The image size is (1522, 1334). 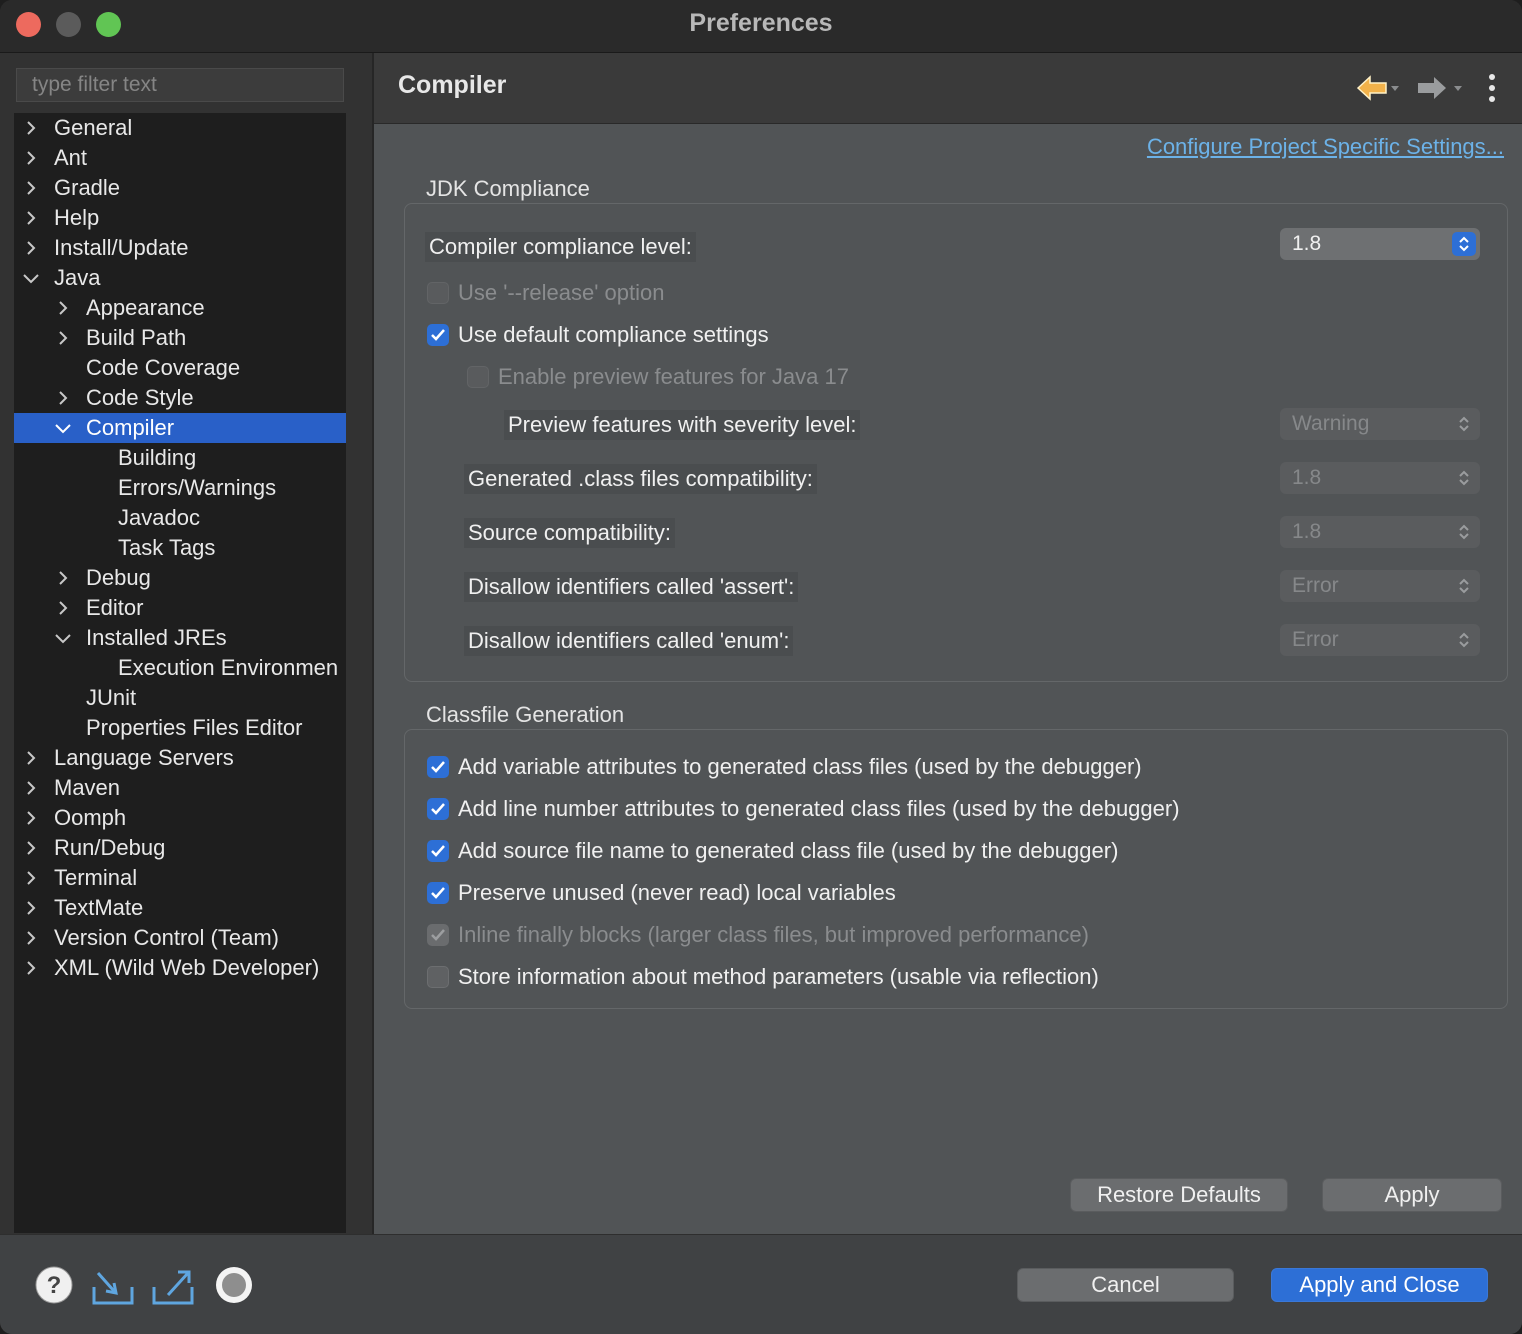 I want to click on tree-item-label: General, so click(x=93, y=127).